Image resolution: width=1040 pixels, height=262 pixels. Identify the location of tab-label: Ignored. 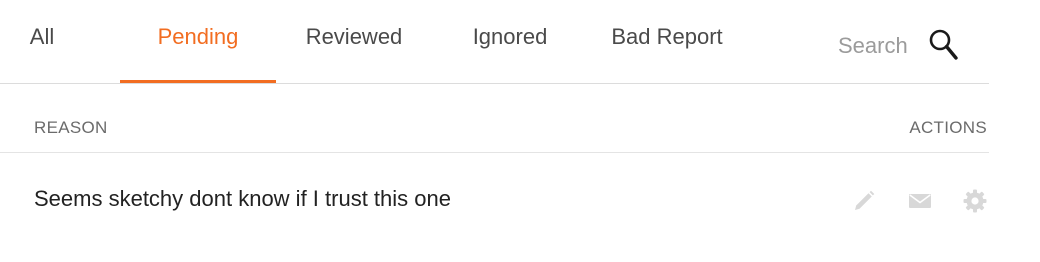
(510, 36).